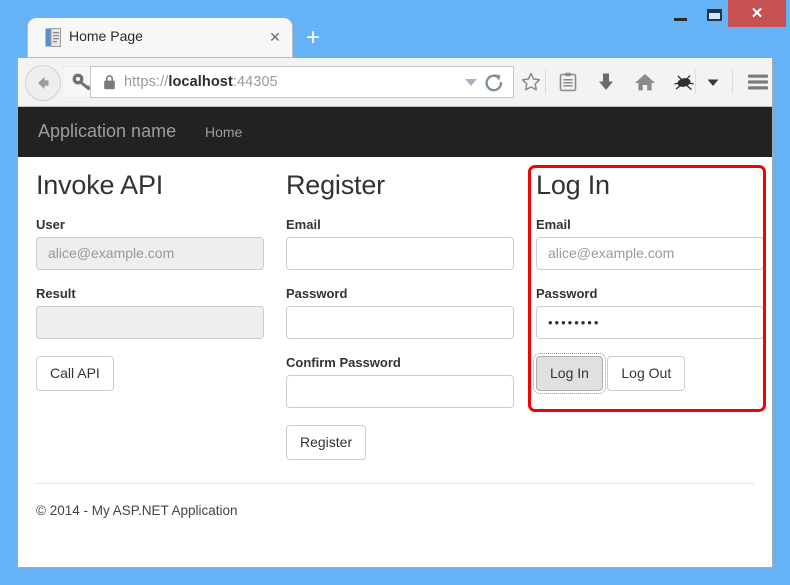  I want to click on logout-button: Log Out, so click(646, 373).